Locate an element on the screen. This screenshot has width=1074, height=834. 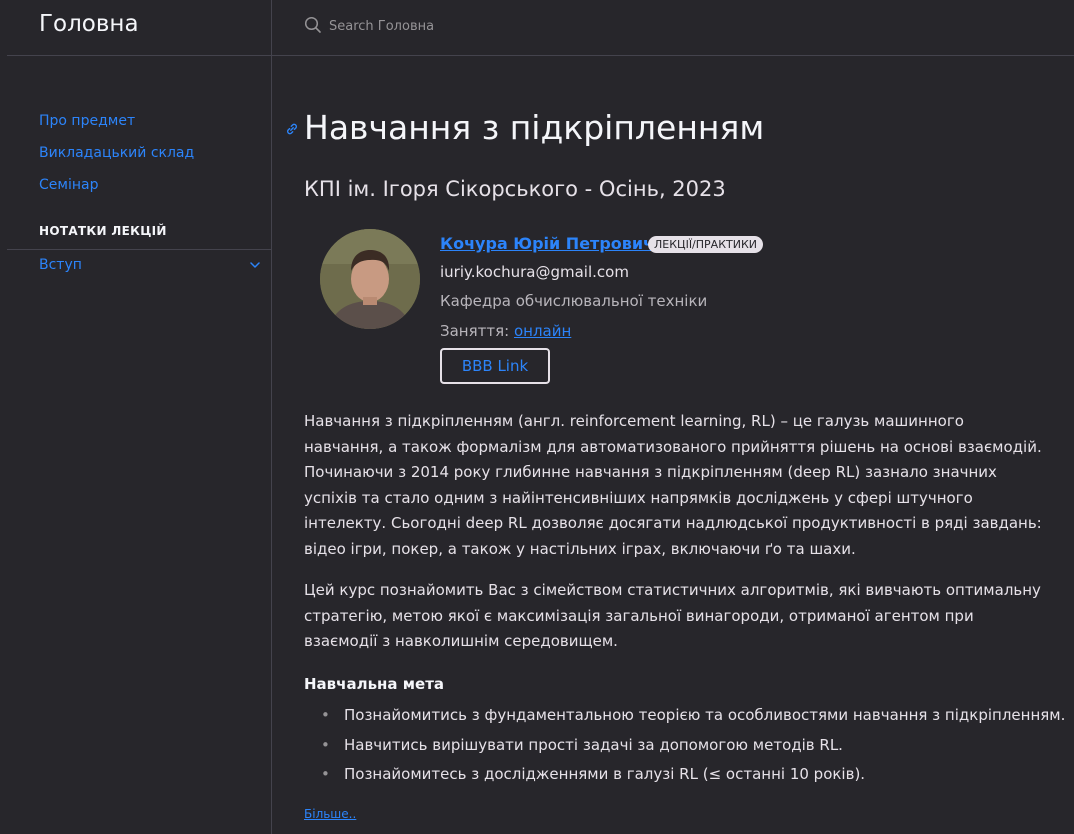
search-input is located at coordinates (529, 26).